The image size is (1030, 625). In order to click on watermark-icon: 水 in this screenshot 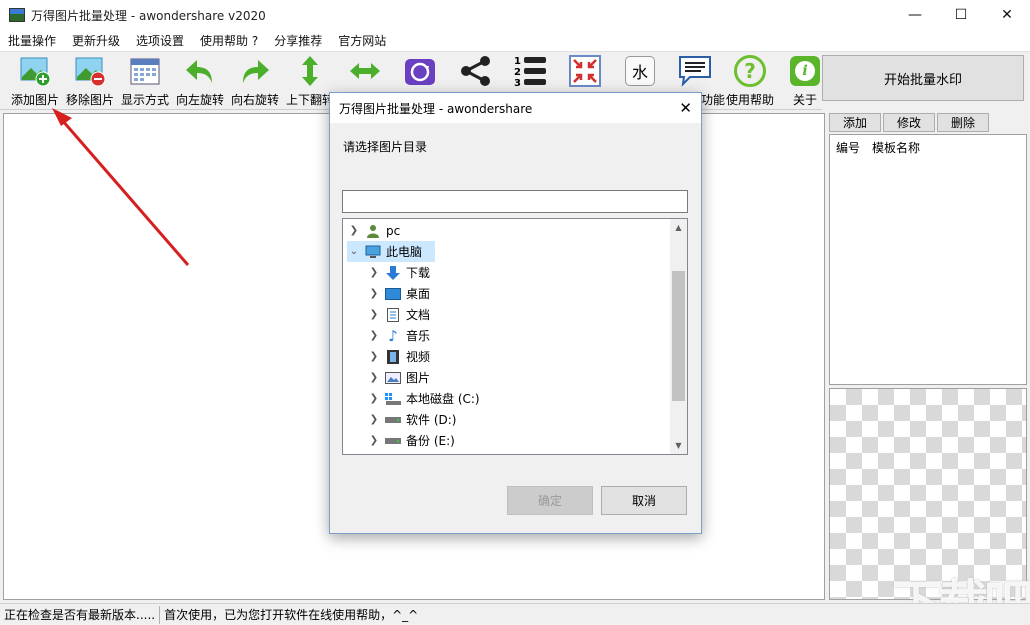, I will do `click(640, 71)`.